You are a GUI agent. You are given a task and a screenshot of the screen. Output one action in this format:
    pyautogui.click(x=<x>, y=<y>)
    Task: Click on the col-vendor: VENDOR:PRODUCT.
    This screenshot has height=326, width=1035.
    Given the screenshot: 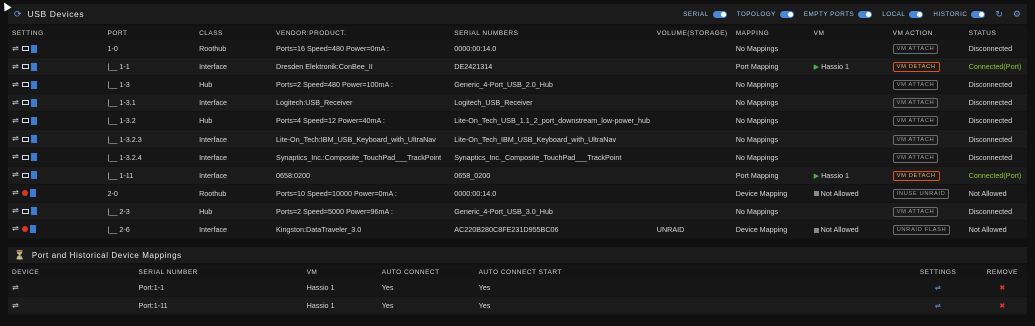 What is the action you would take?
    pyautogui.click(x=311, y=33)
    